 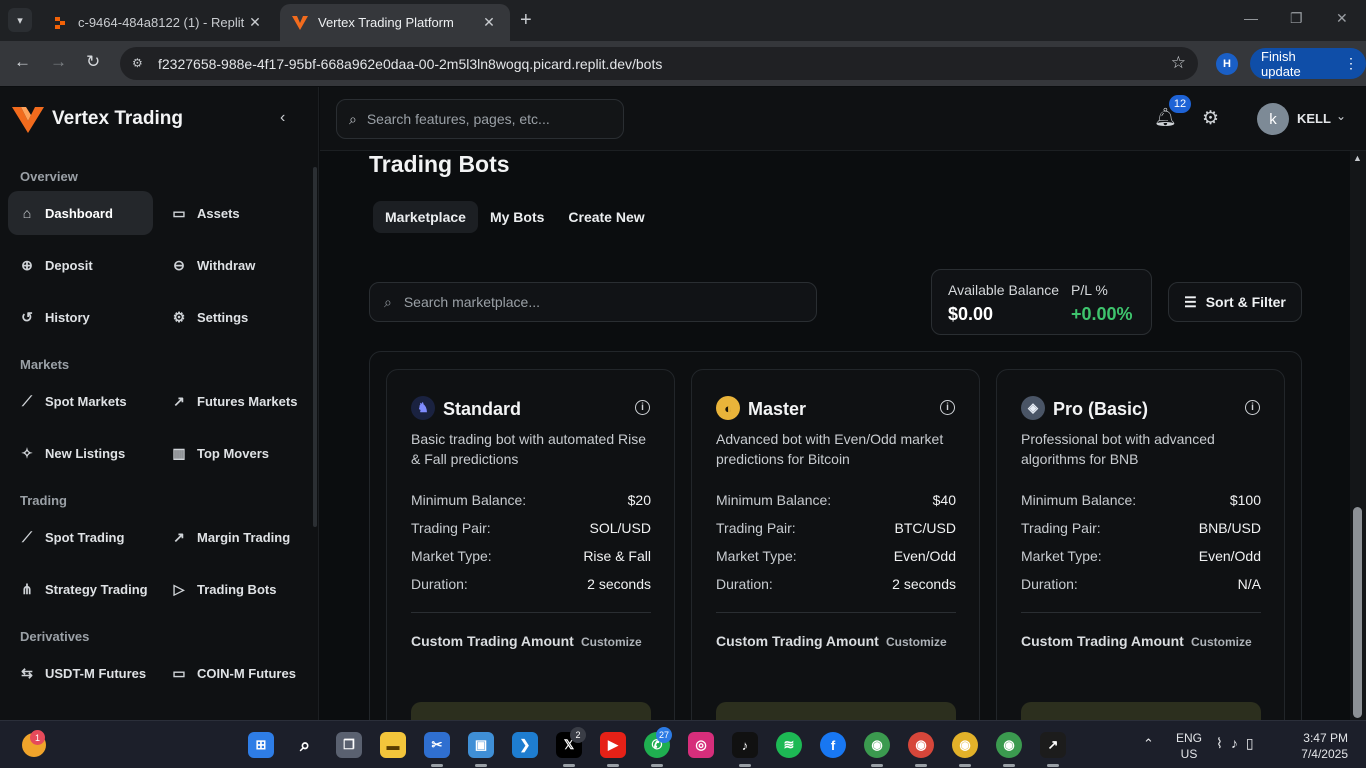 I want to click on tiktok-icon: ♪, so click(x=745, y=745).